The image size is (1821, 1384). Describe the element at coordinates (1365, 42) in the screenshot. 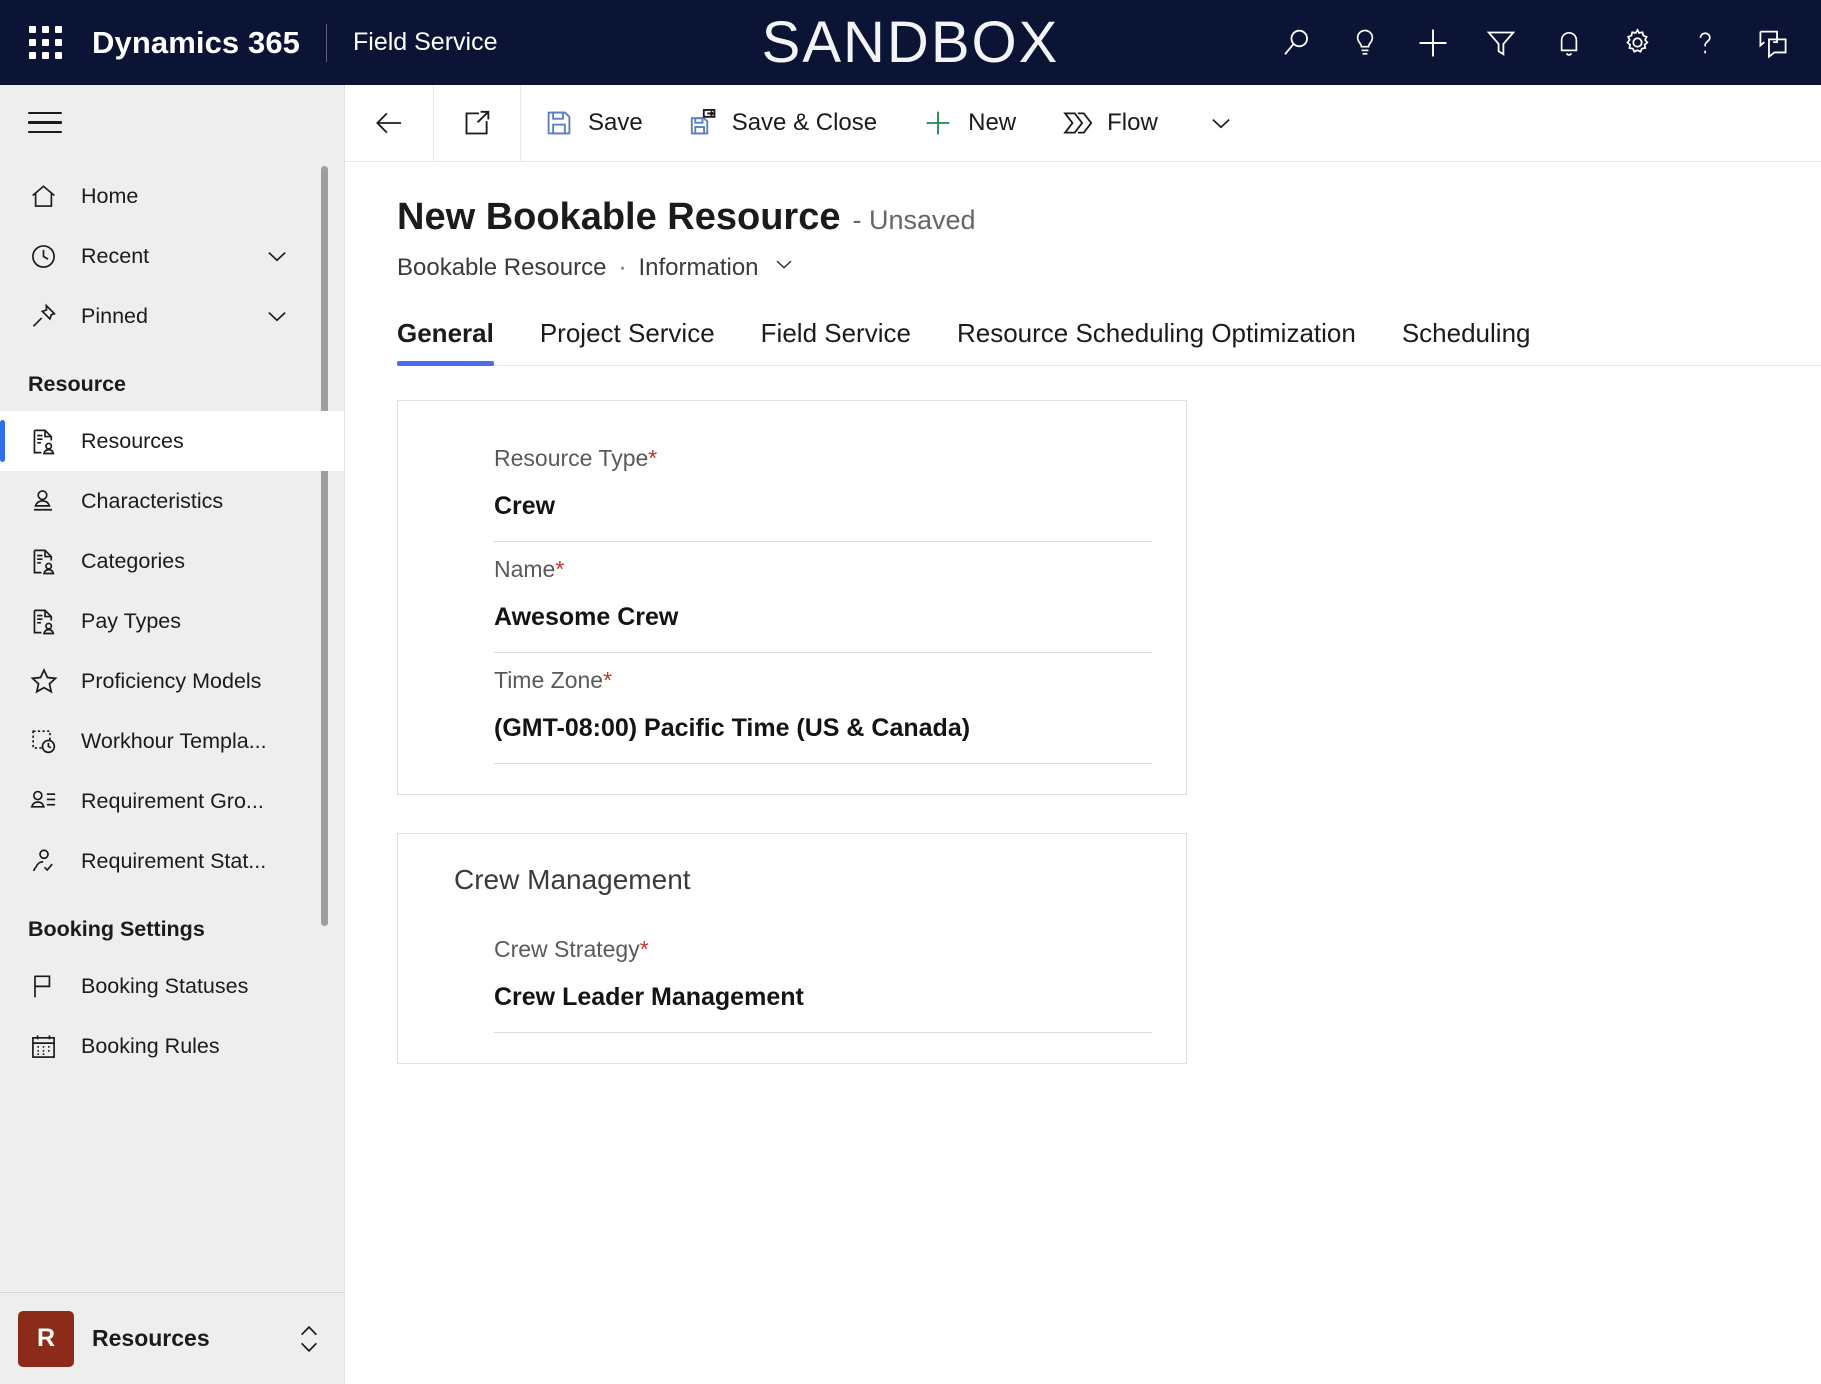

I see `lightbulb-icon` at that location.